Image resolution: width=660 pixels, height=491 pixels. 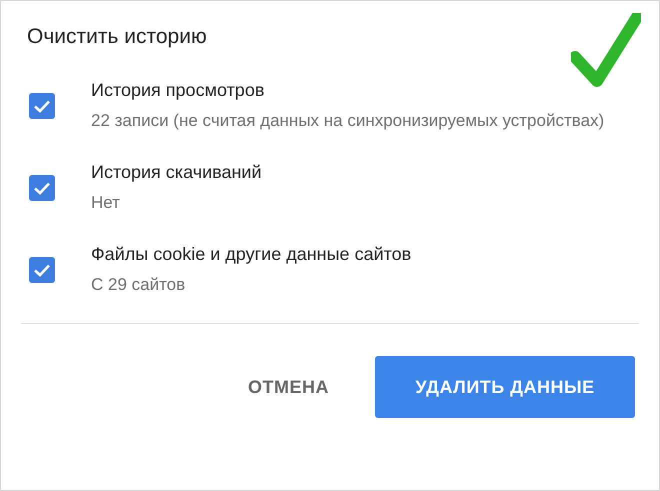 I want to click on dialog-title: Очистить историю, so click(x=117, y=36).